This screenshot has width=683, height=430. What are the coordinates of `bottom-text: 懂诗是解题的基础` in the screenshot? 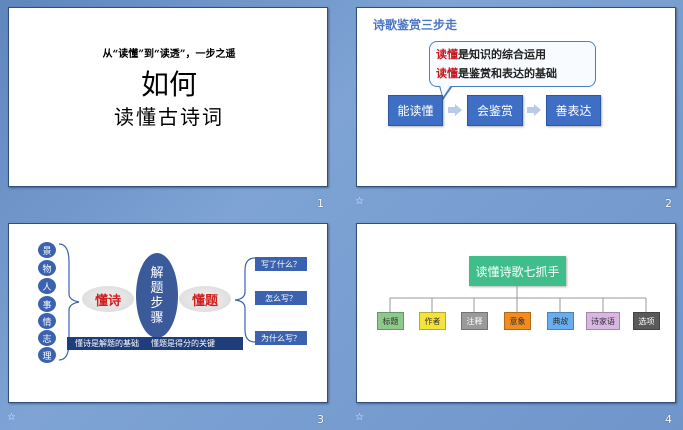 It's located at (107, 343).